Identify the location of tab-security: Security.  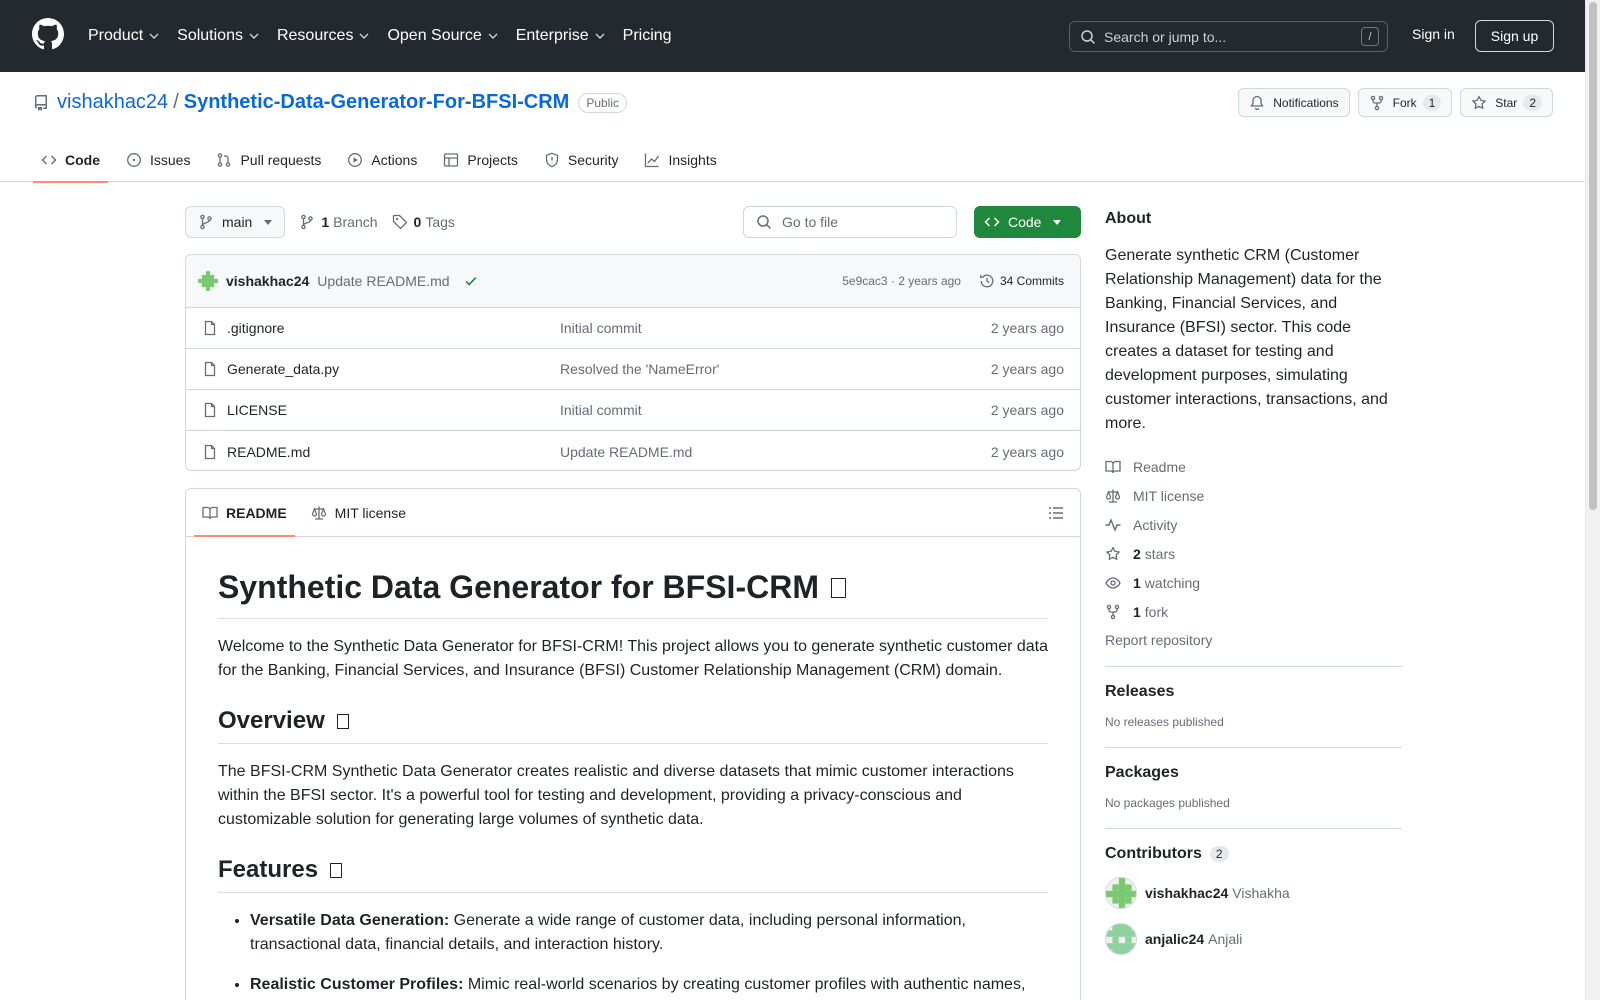
(581, 160).